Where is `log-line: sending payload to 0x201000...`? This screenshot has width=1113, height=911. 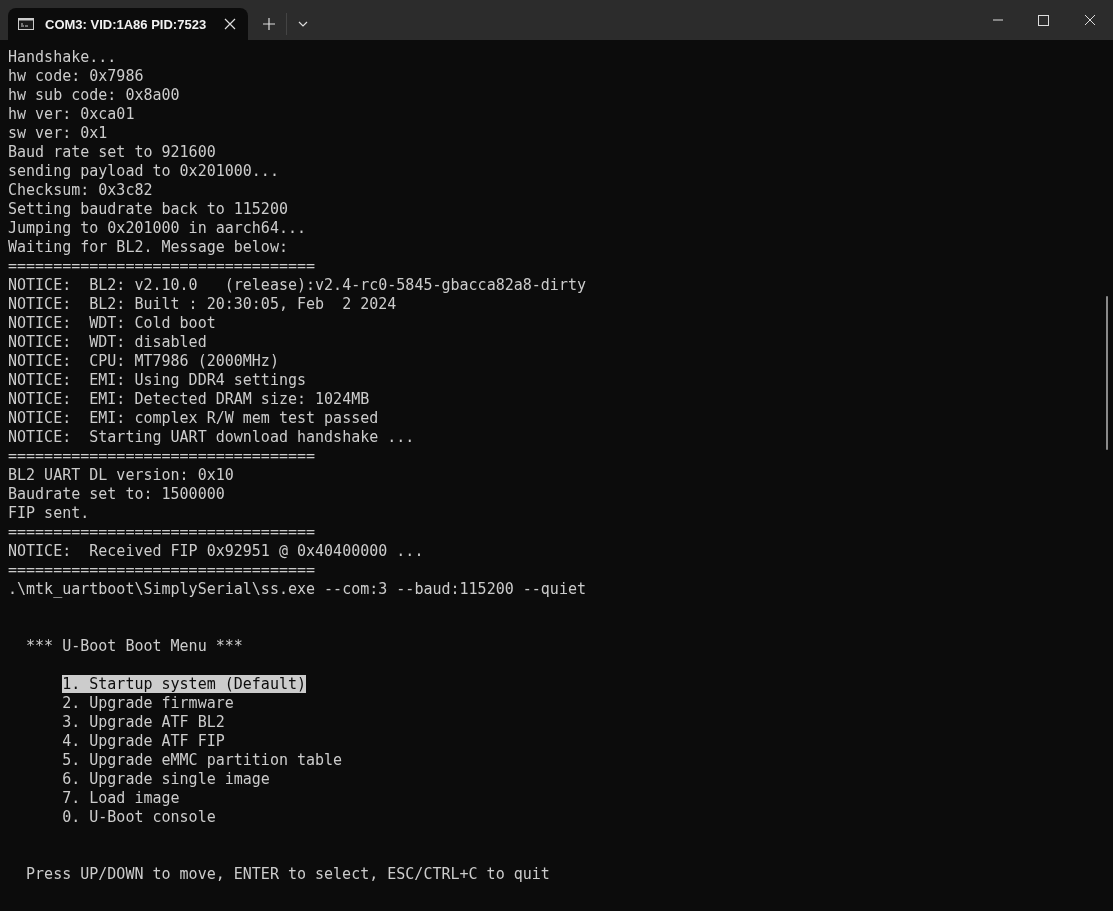 log-line: sending payload to 0x201000... is located at coordinates (143, 171).